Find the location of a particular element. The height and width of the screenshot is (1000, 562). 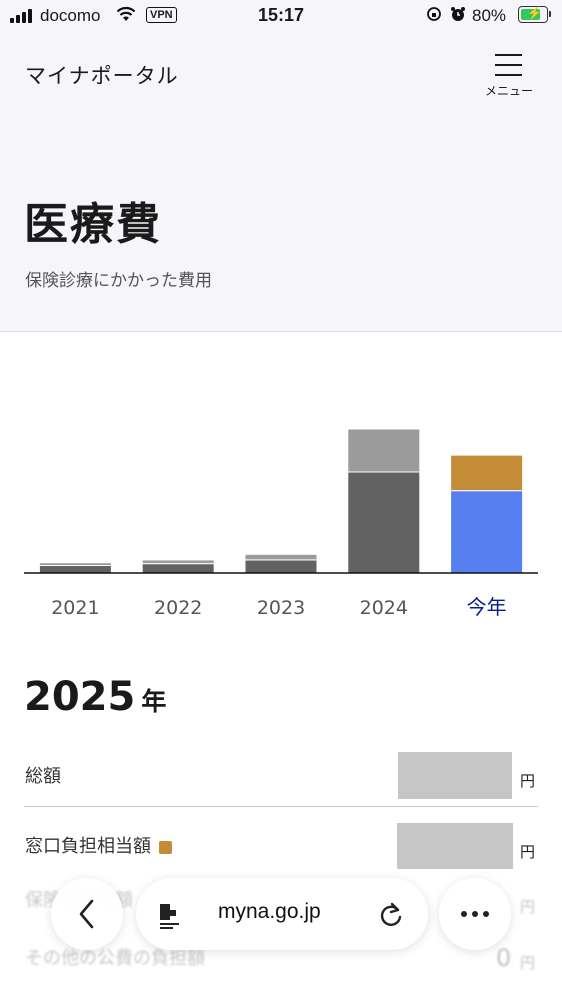

total-unit: 円 is located at coordinates (528, 781).